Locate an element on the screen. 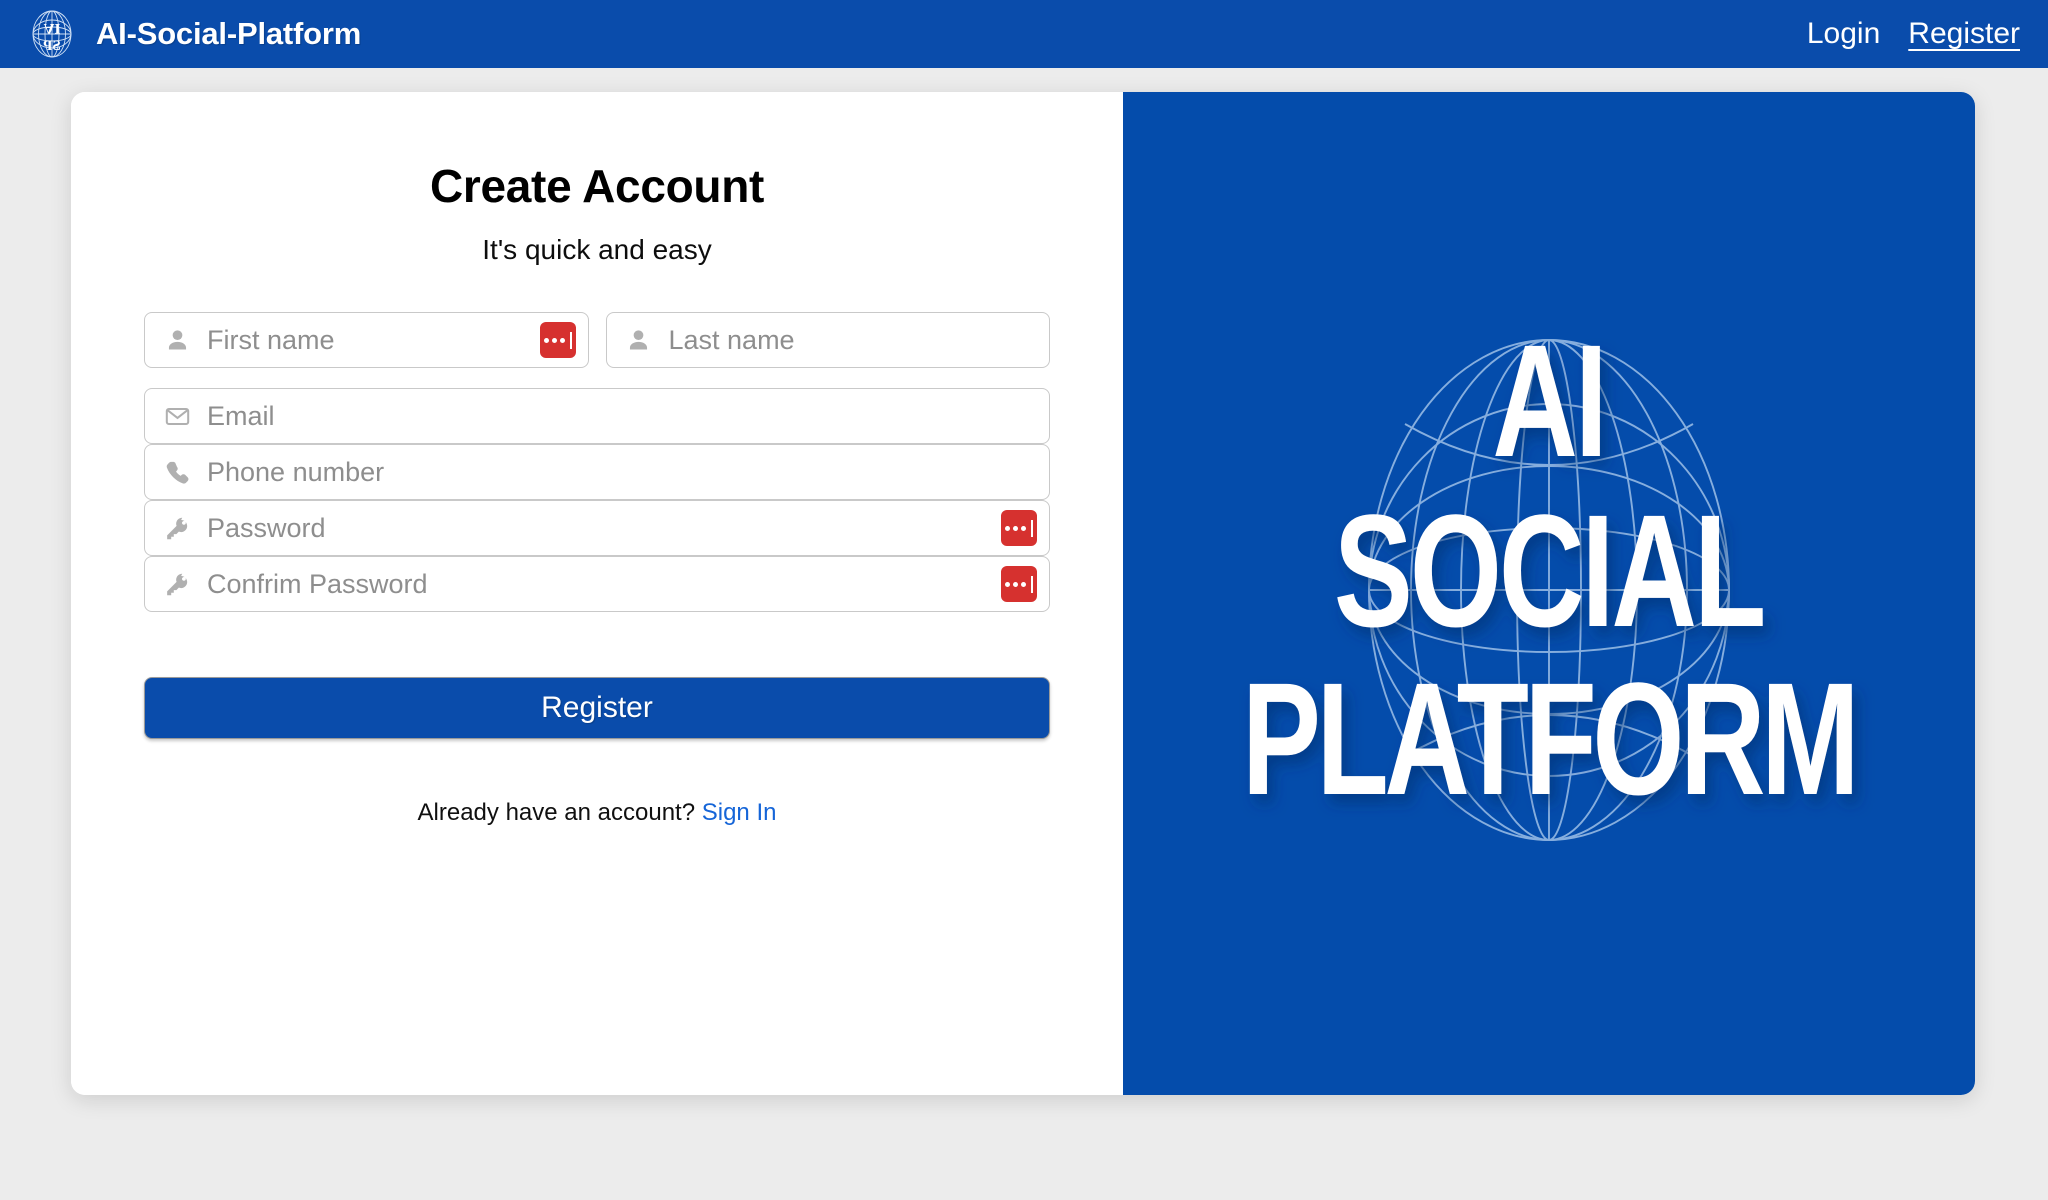 This screenshot has width=2048, height=1200. email-placeholder: Email is located at coordinates (241, 415).